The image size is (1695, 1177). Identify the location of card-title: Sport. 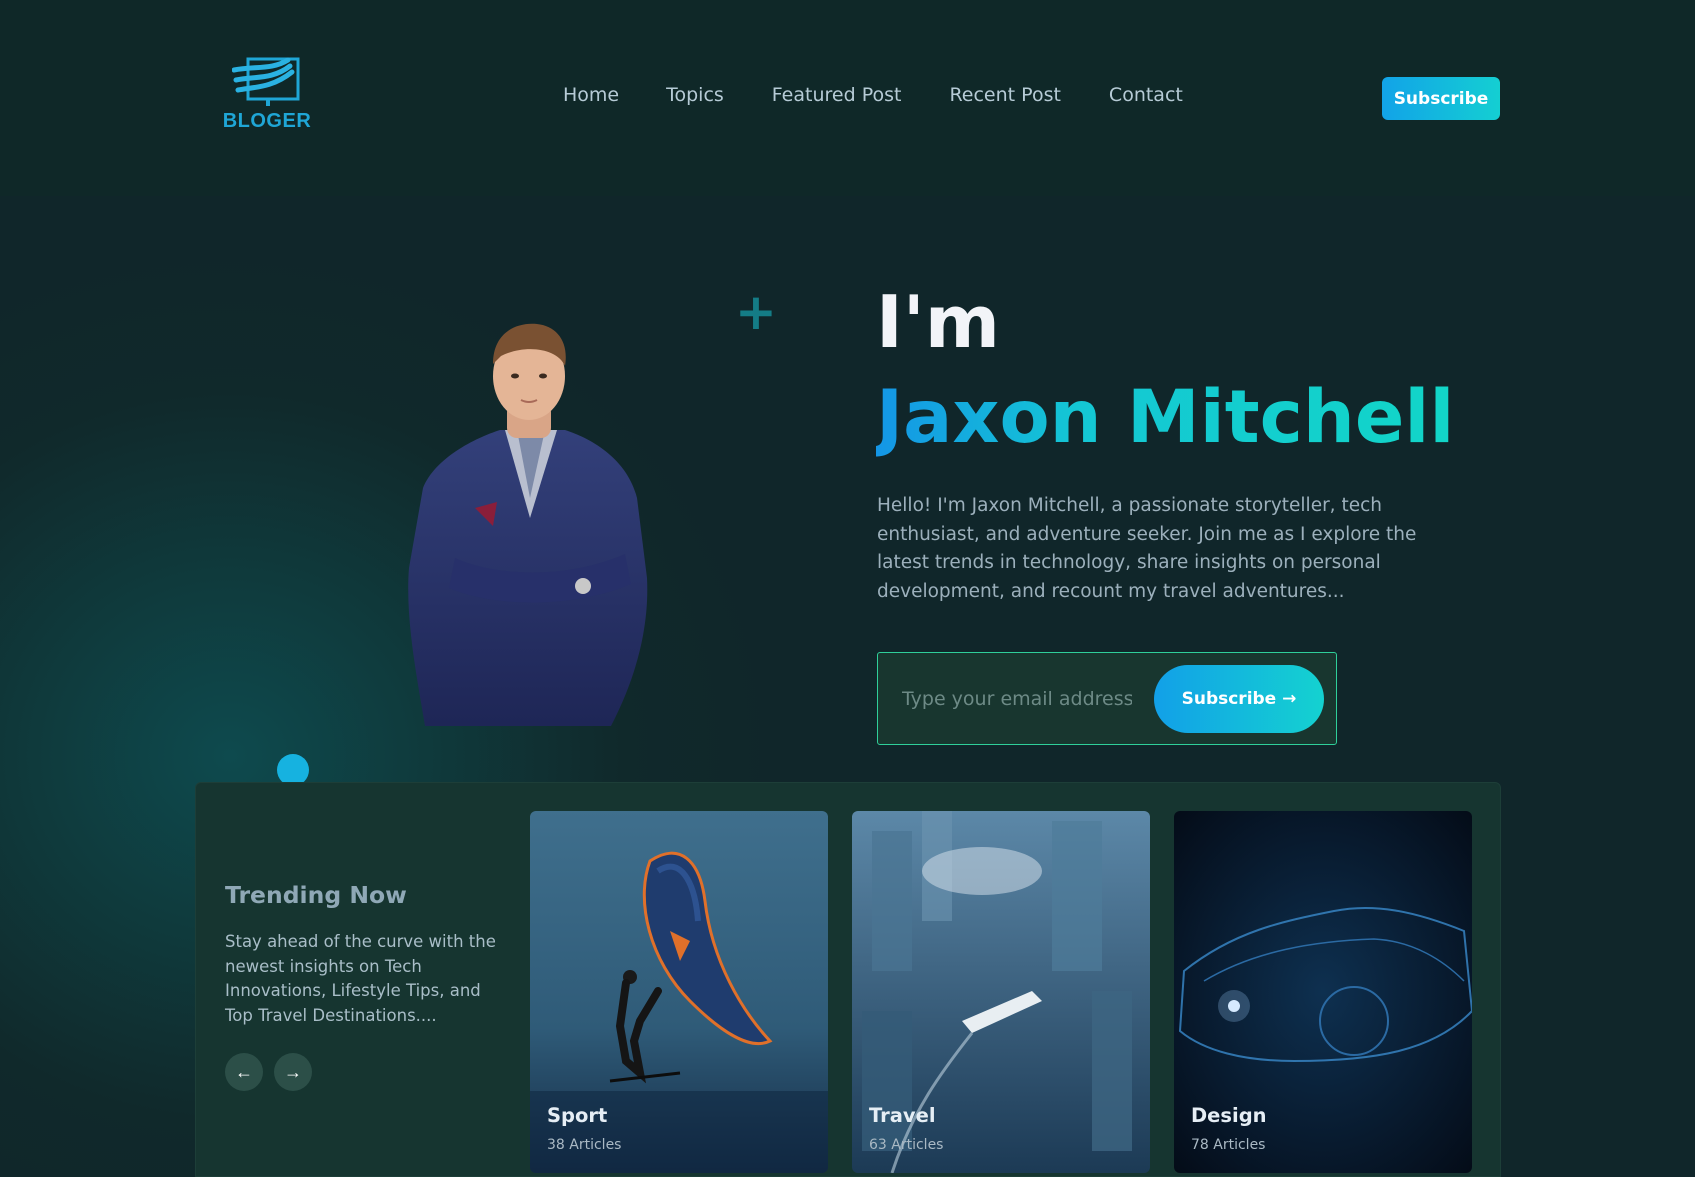
(577, 1115).